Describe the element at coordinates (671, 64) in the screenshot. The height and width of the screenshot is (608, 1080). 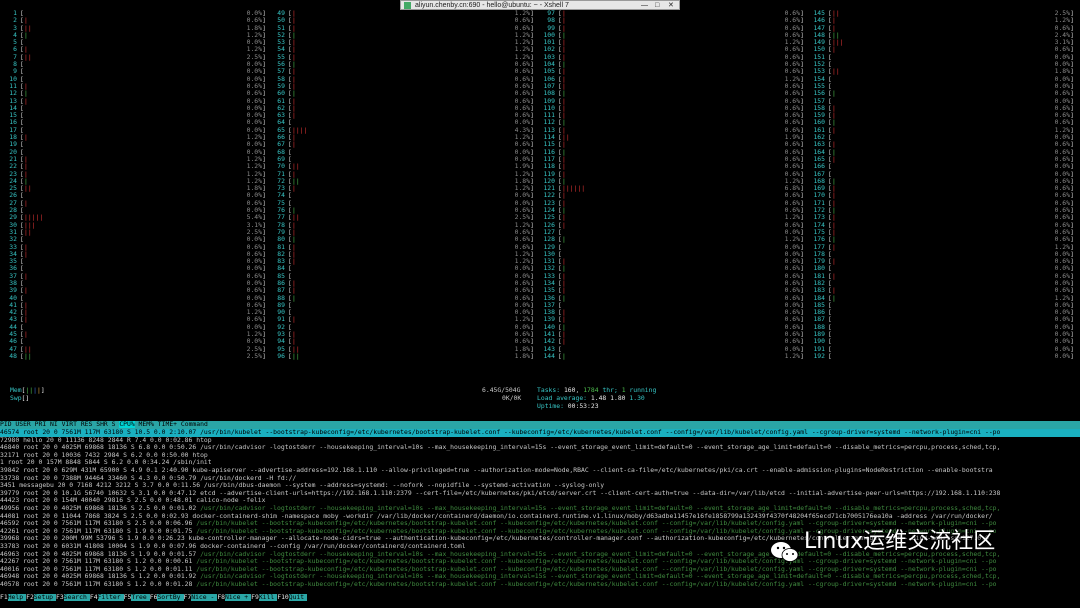
I see `cpu-meter: 104[| 0.6%]` at that location.